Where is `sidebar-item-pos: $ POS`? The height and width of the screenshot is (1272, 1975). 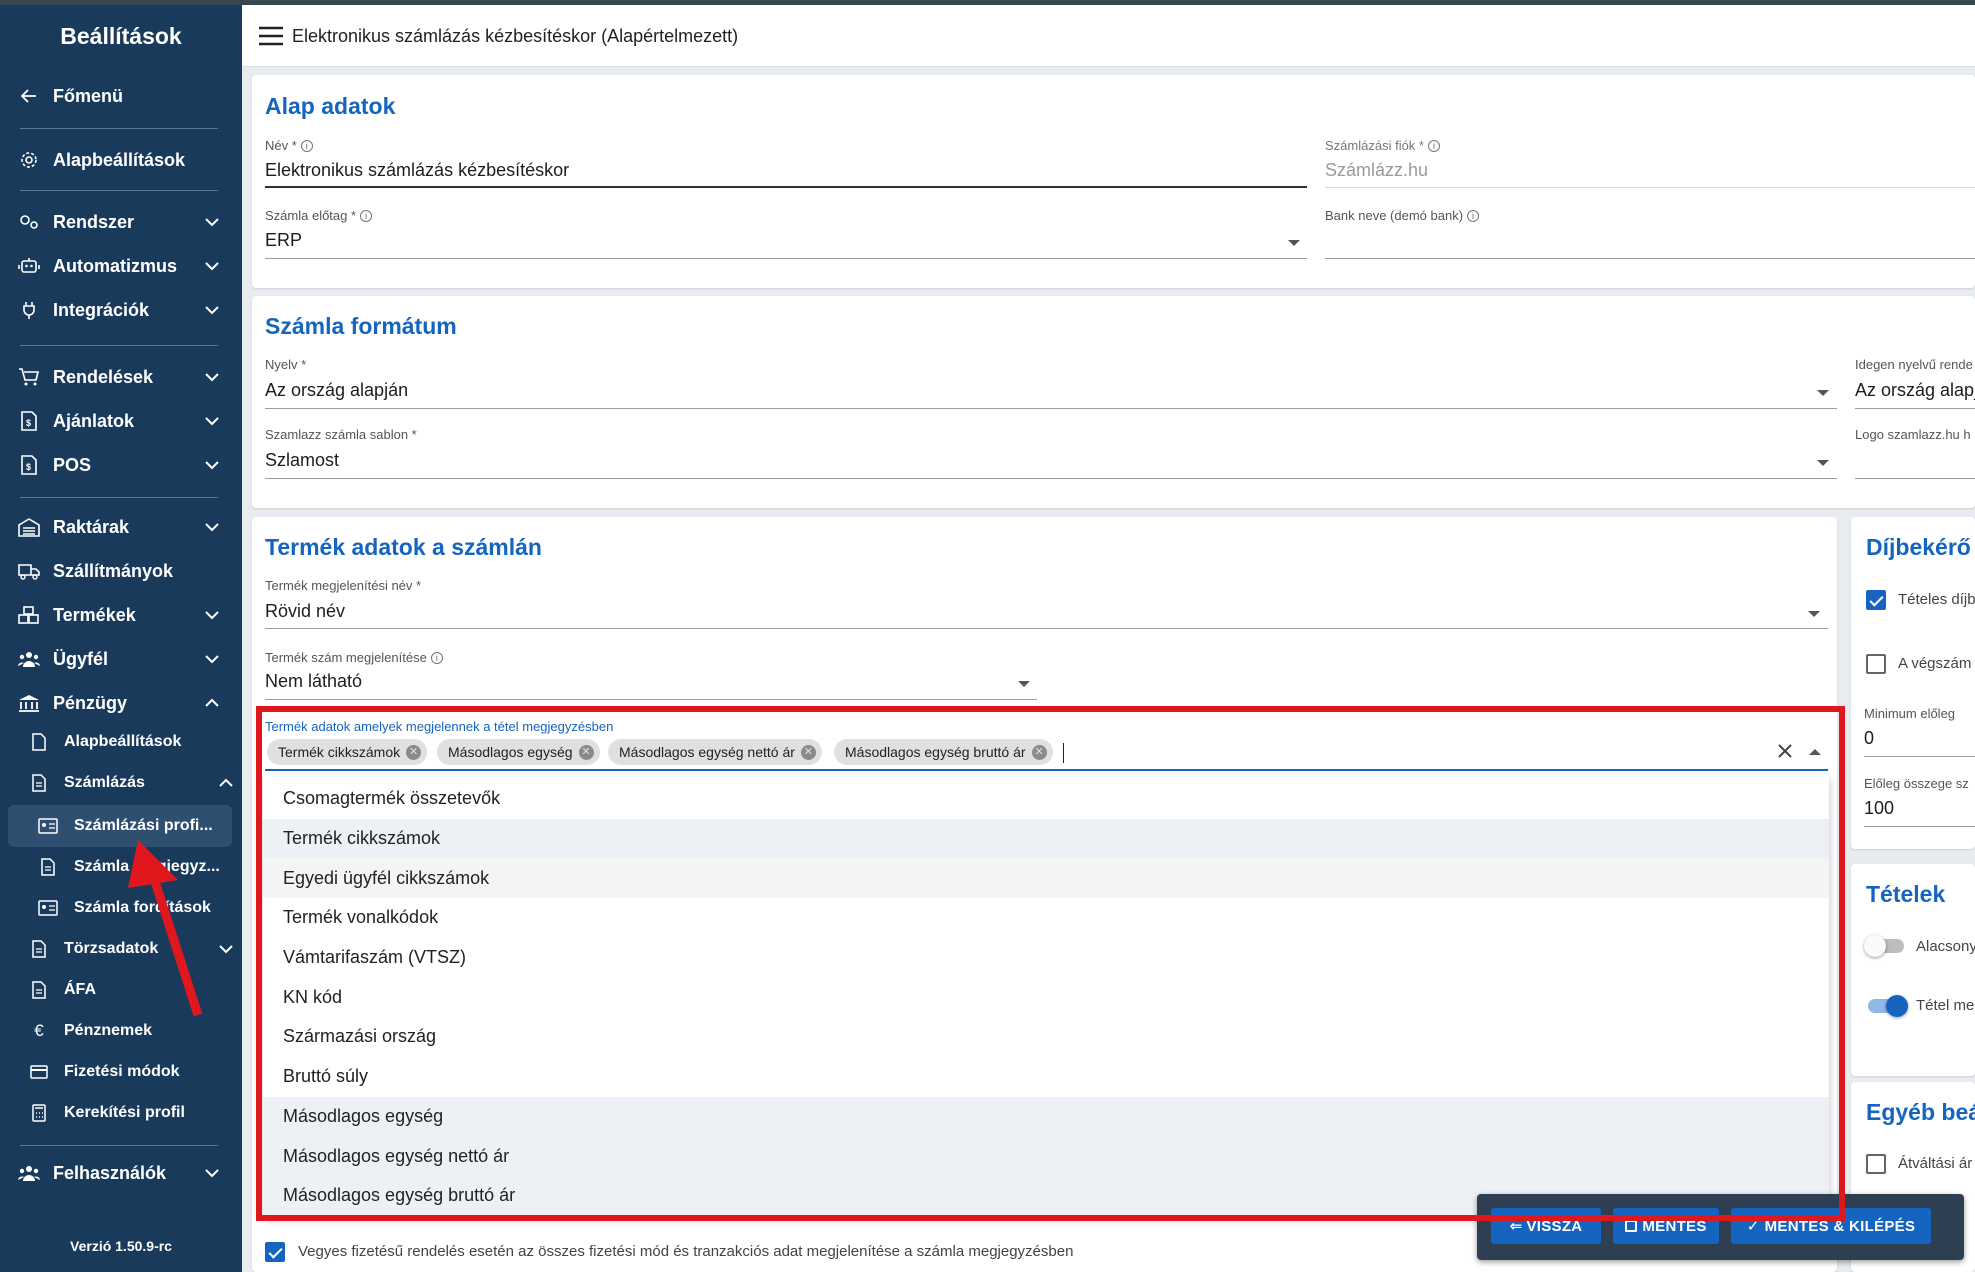
sidebar-item-pos: $ POS is located at coordinates (121, 465).